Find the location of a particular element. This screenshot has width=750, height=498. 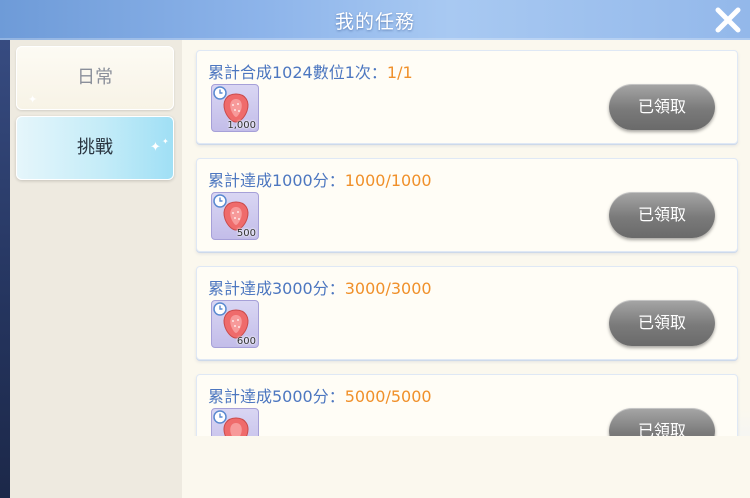

reward-item: 500 is located at coordinates (235, 216).